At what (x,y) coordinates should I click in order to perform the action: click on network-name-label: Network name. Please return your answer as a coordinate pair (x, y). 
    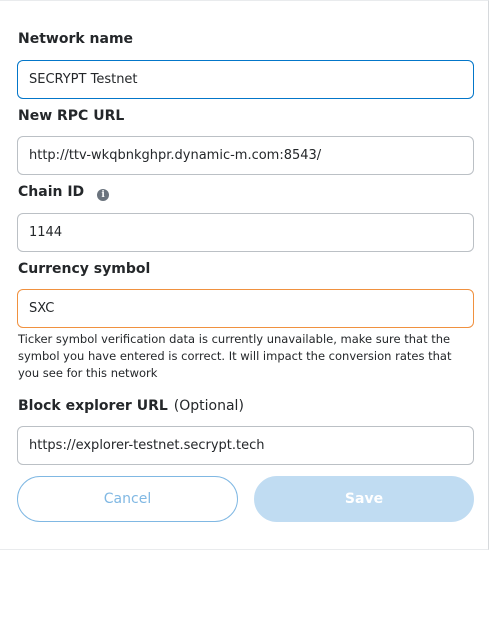
    Looking at the image, I should click on (75, 39).